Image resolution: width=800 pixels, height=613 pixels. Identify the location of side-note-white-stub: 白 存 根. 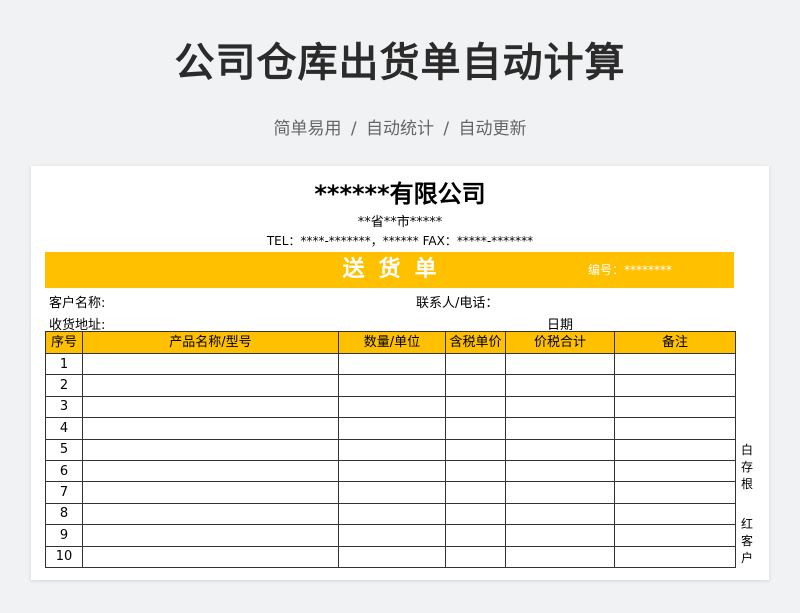
(746, 467).